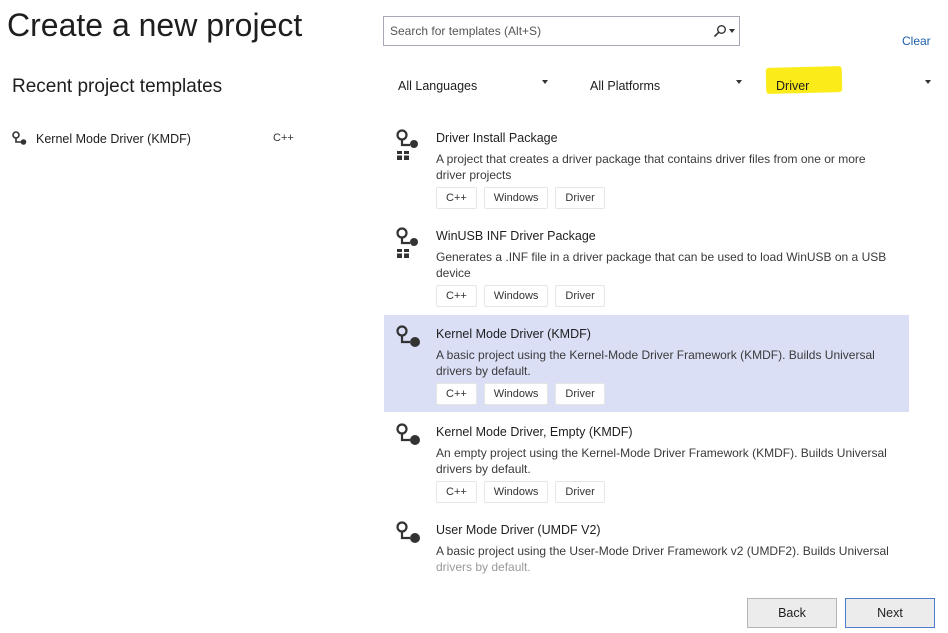  I want to click on template-title: WinUSB INF Driver Package, so click(516, 236).